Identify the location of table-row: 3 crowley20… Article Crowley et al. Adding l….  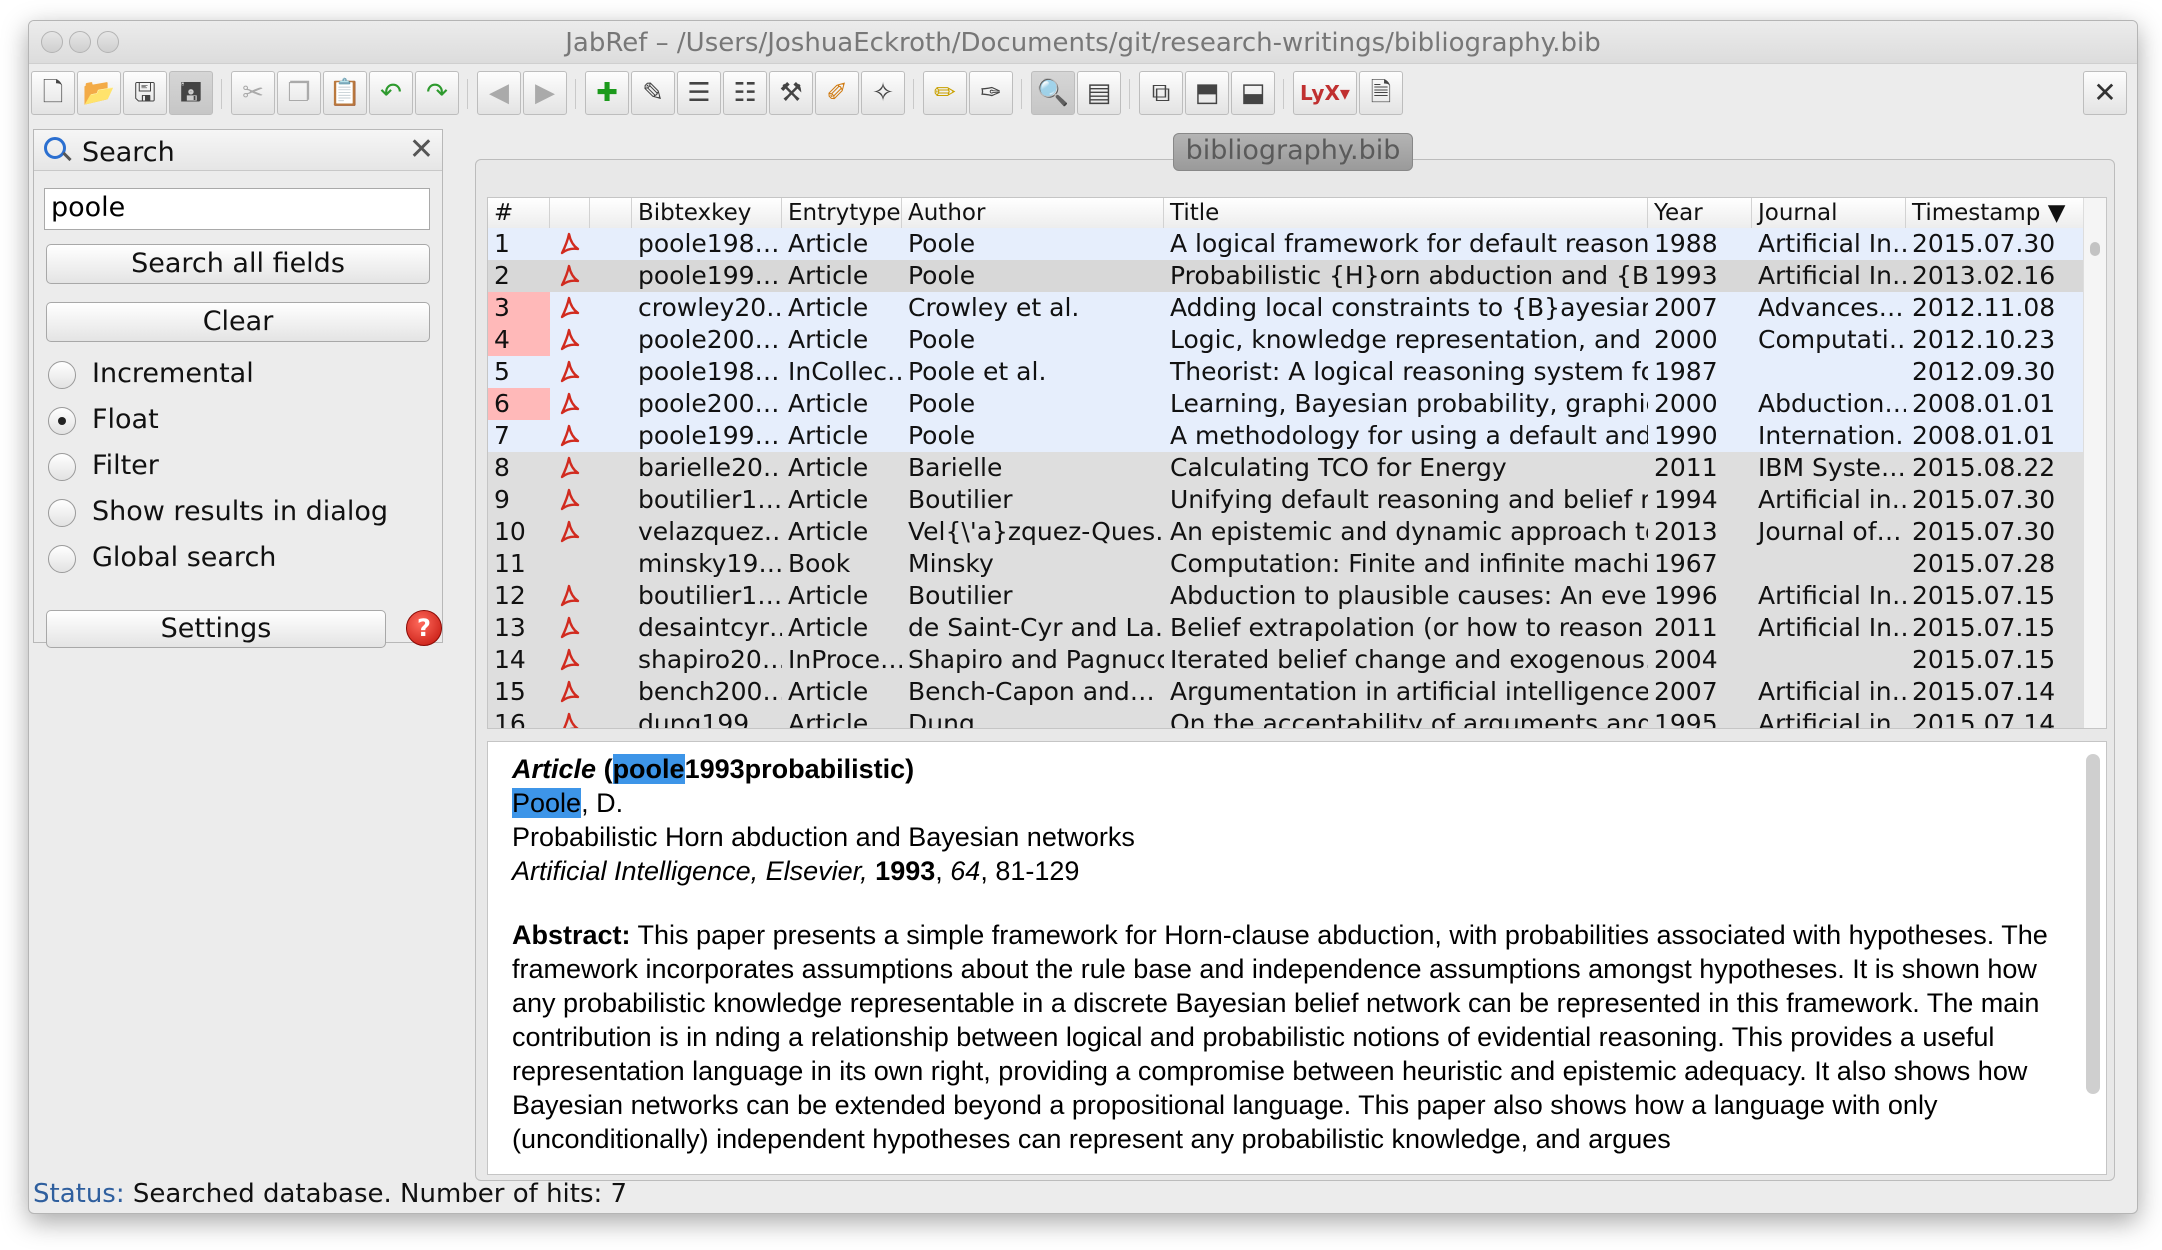
(1286, 308).